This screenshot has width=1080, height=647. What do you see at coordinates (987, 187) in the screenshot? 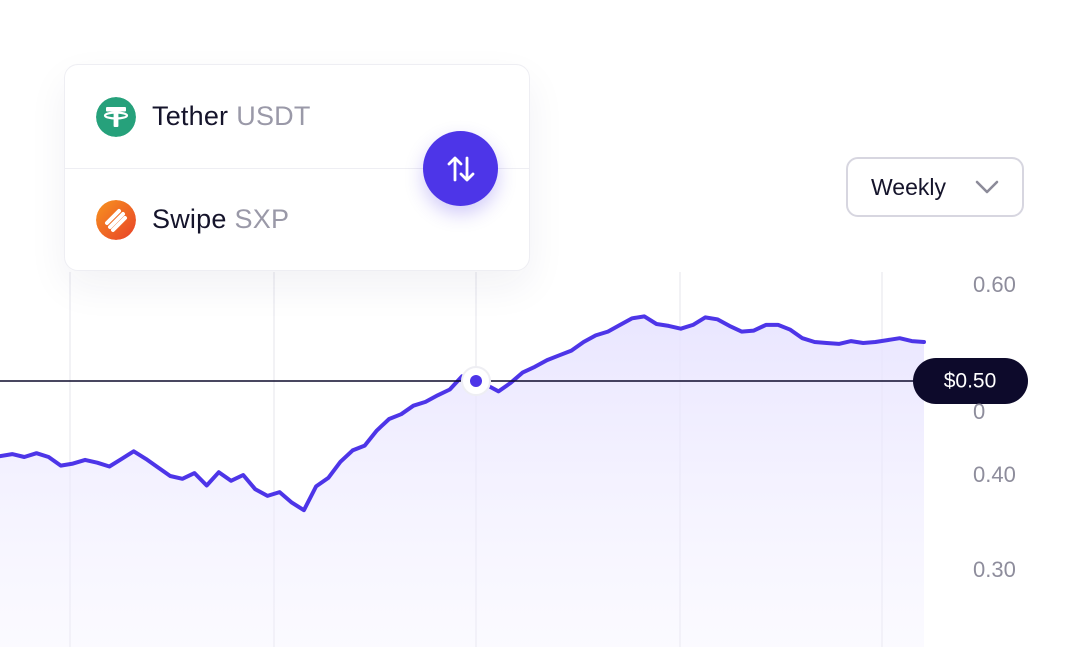
I see `chevron-down-icon` at bounding box center [987, 187].